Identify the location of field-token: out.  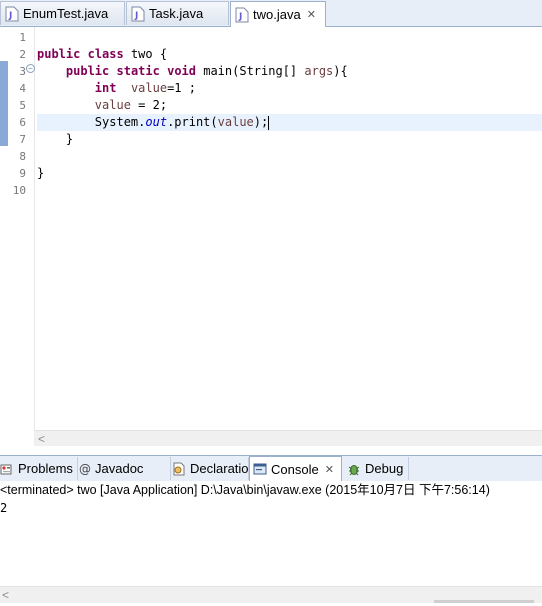
(156, 122).